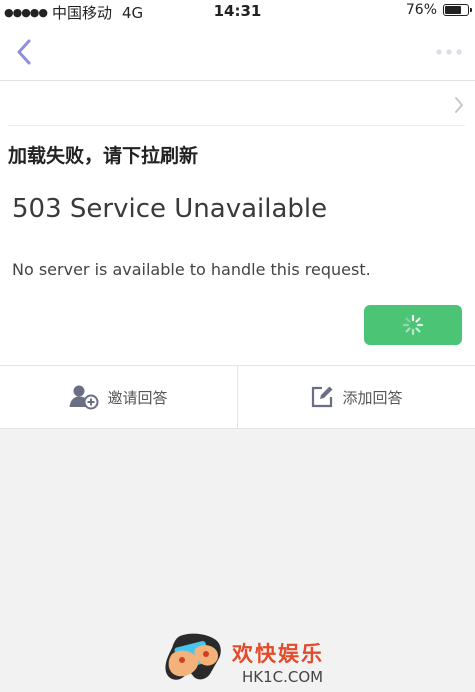  I want to click on divider, so click(236, 125).